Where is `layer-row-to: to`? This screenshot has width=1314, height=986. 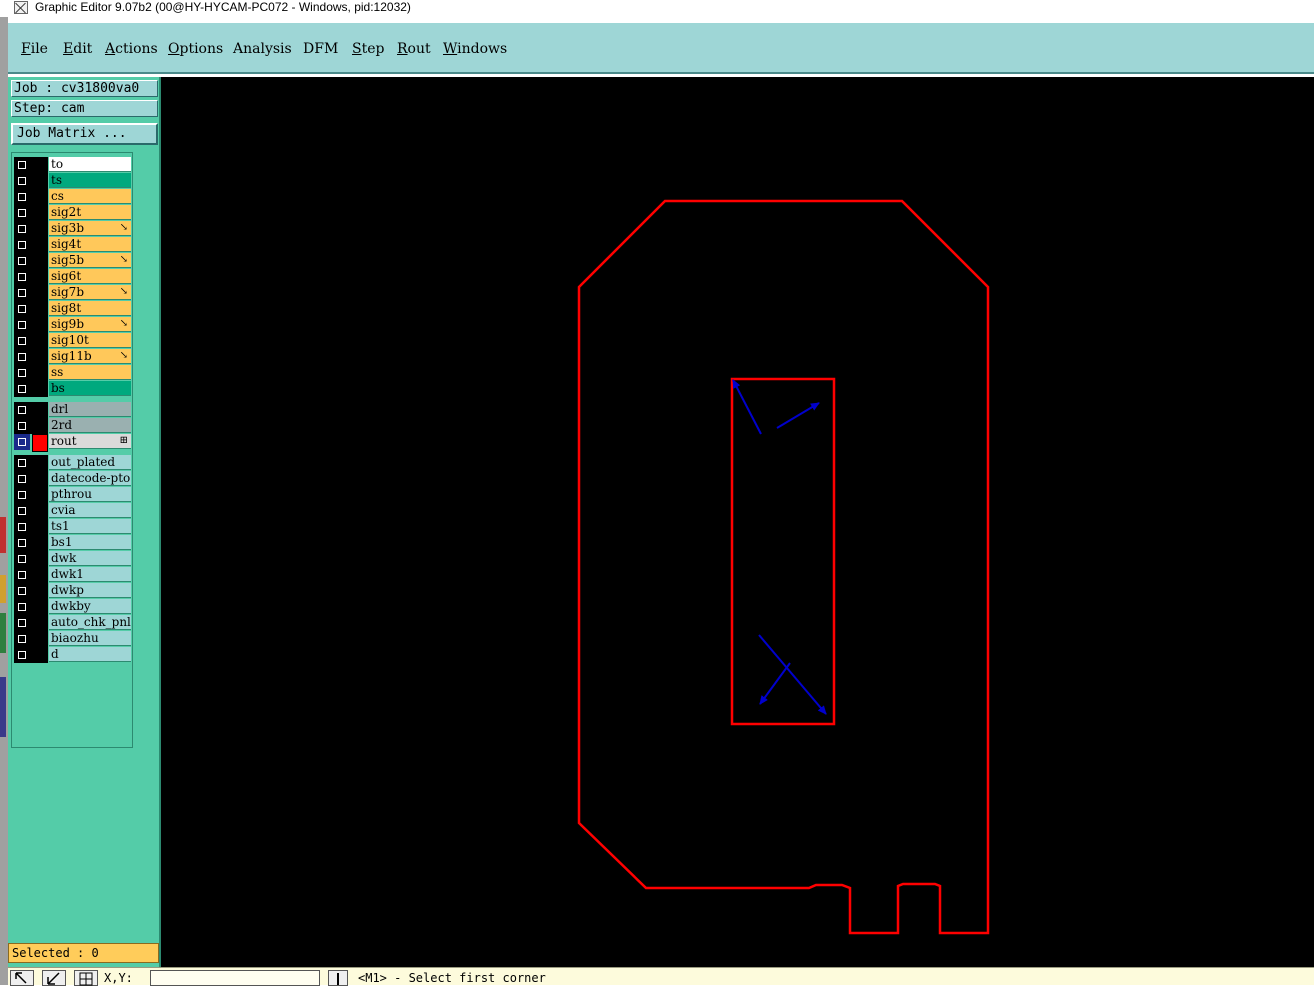 layer-row-to: to is located at coordinates (72, 165).